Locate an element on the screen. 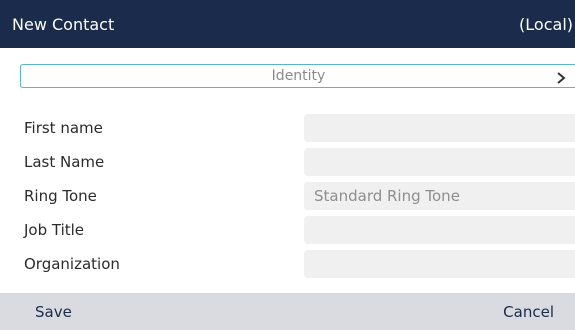 This screenshot has width=575, height=330. screen-title: New Contact is located at coordinates (63, 24).